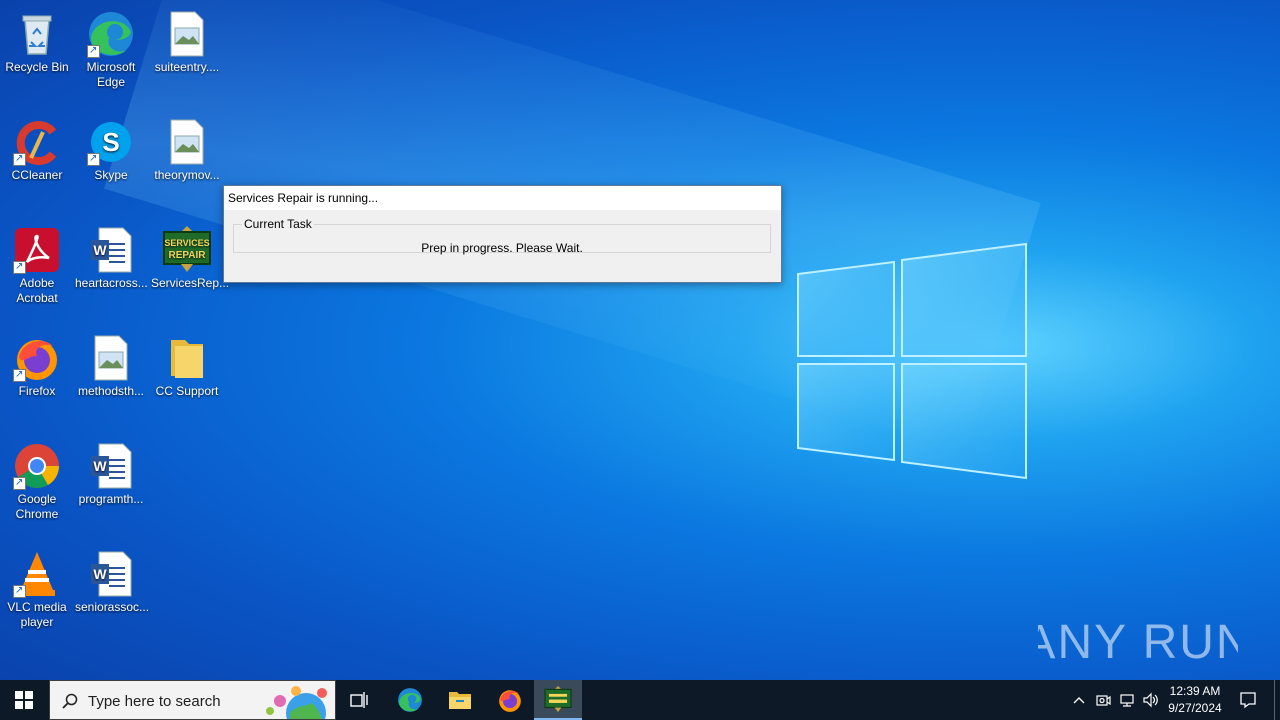 The height and width of the screenshot is (720, 1280). I want to click on meet-now-icon, so click(1103, 700).